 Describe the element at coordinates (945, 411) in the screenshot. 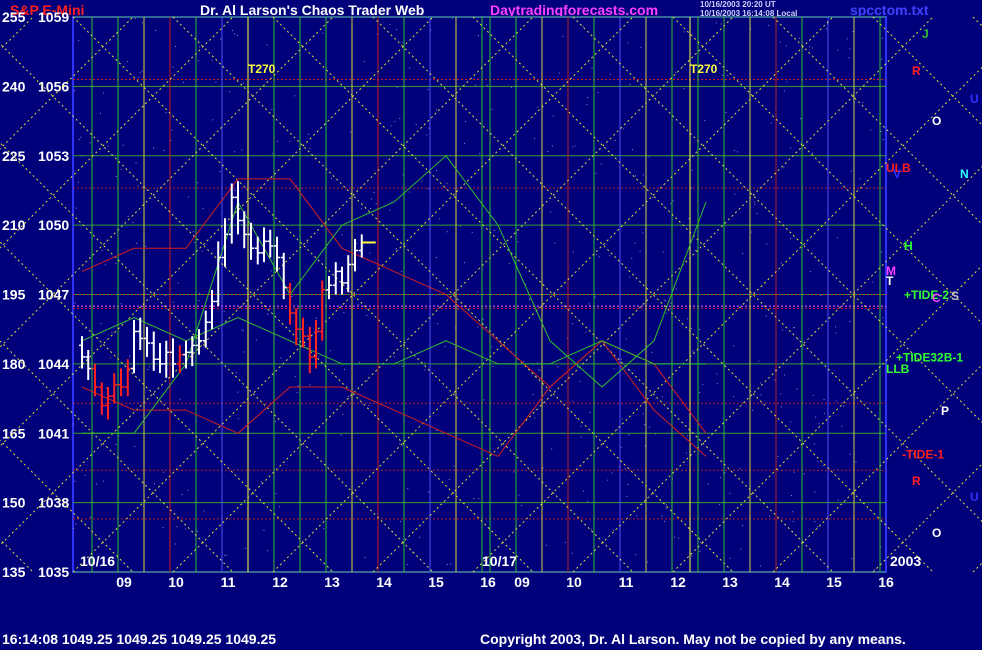

I see `planet-legend-label: P` at that location.